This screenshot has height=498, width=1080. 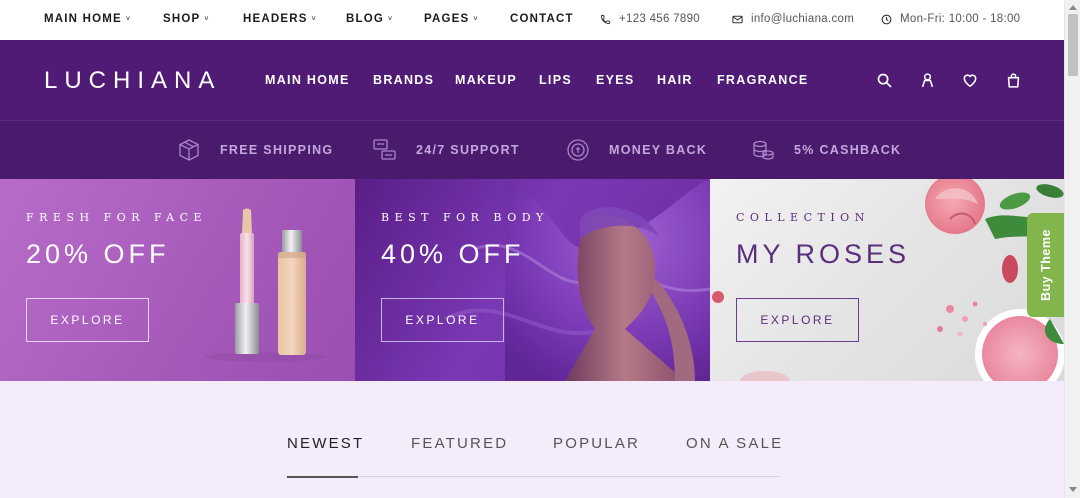 What do you see at coordinates (884, 80) in the screenshot?
I see `search-icon` at bounding box center [884, 80].